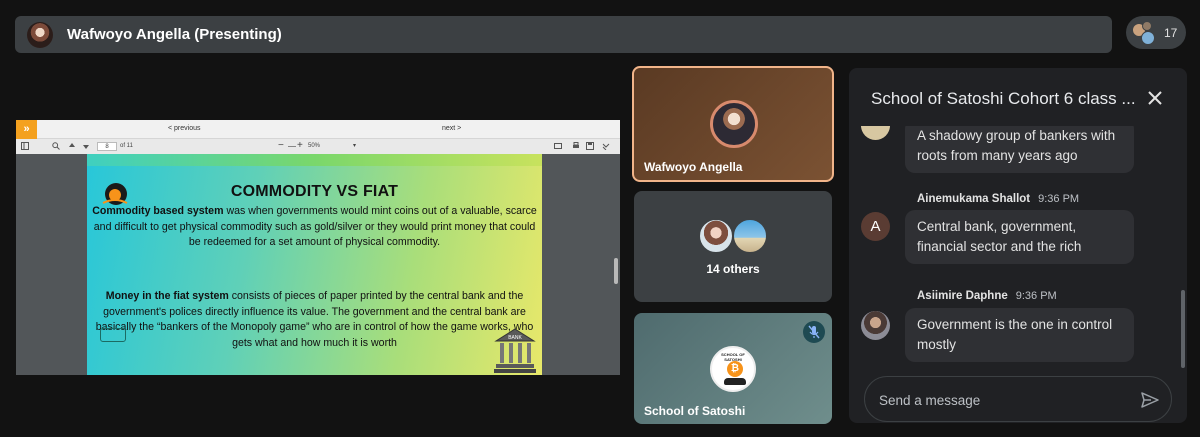  What do you see at coordinates (735, 381) in the screenshot?
I see `hands-icon` at bounding box center [735, 381].